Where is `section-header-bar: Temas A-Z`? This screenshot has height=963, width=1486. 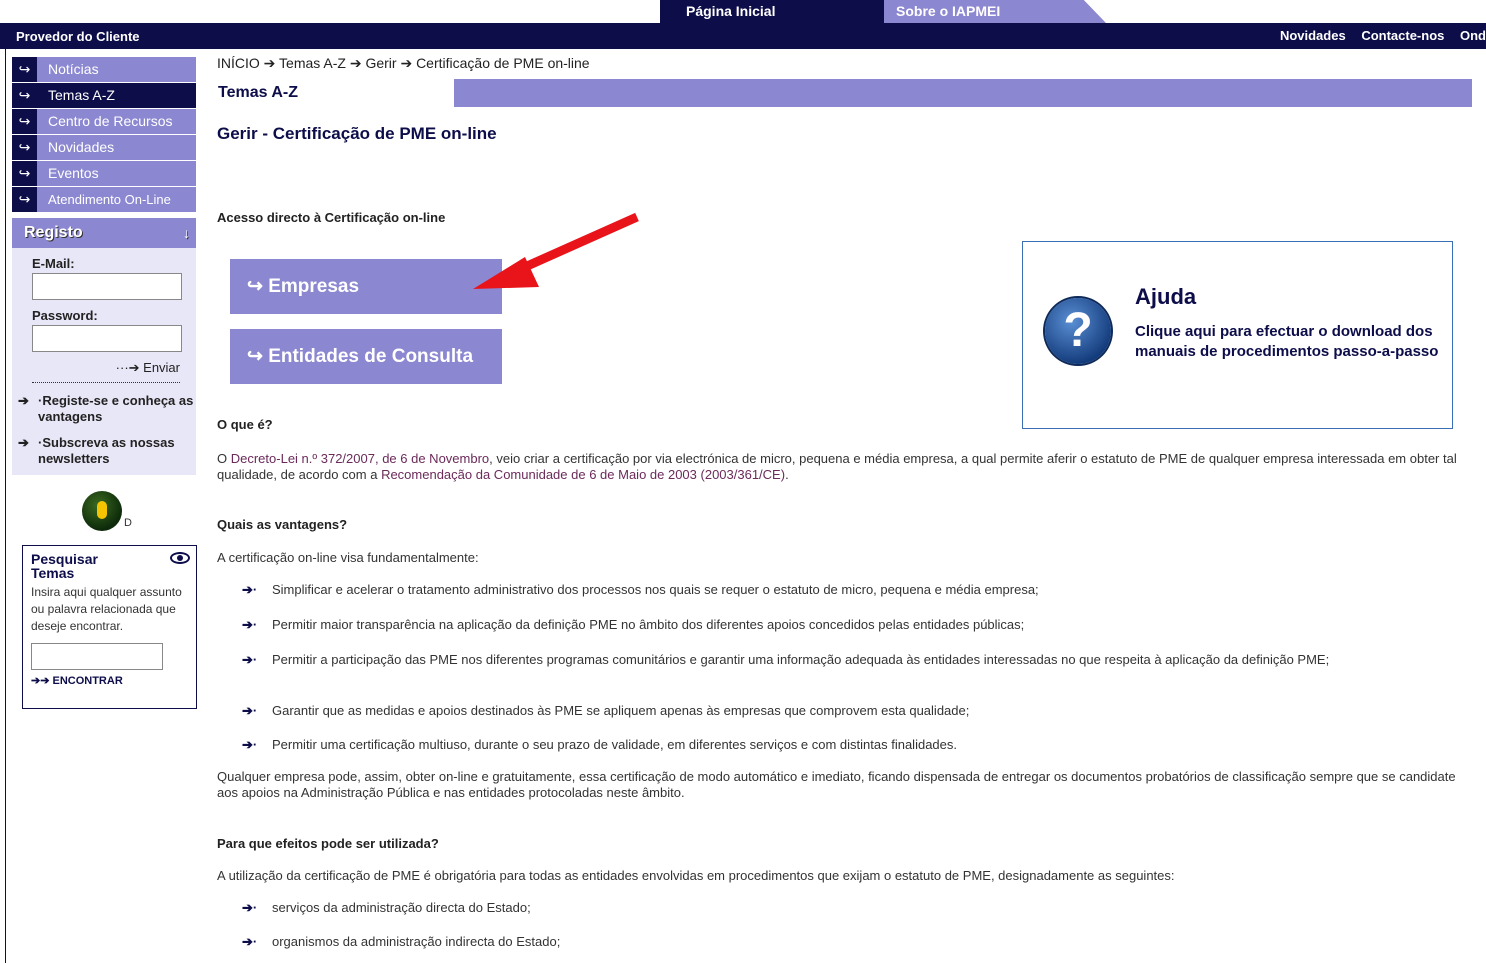 section-header-bar: Temas A-Z is located at coordinates (843, 93).